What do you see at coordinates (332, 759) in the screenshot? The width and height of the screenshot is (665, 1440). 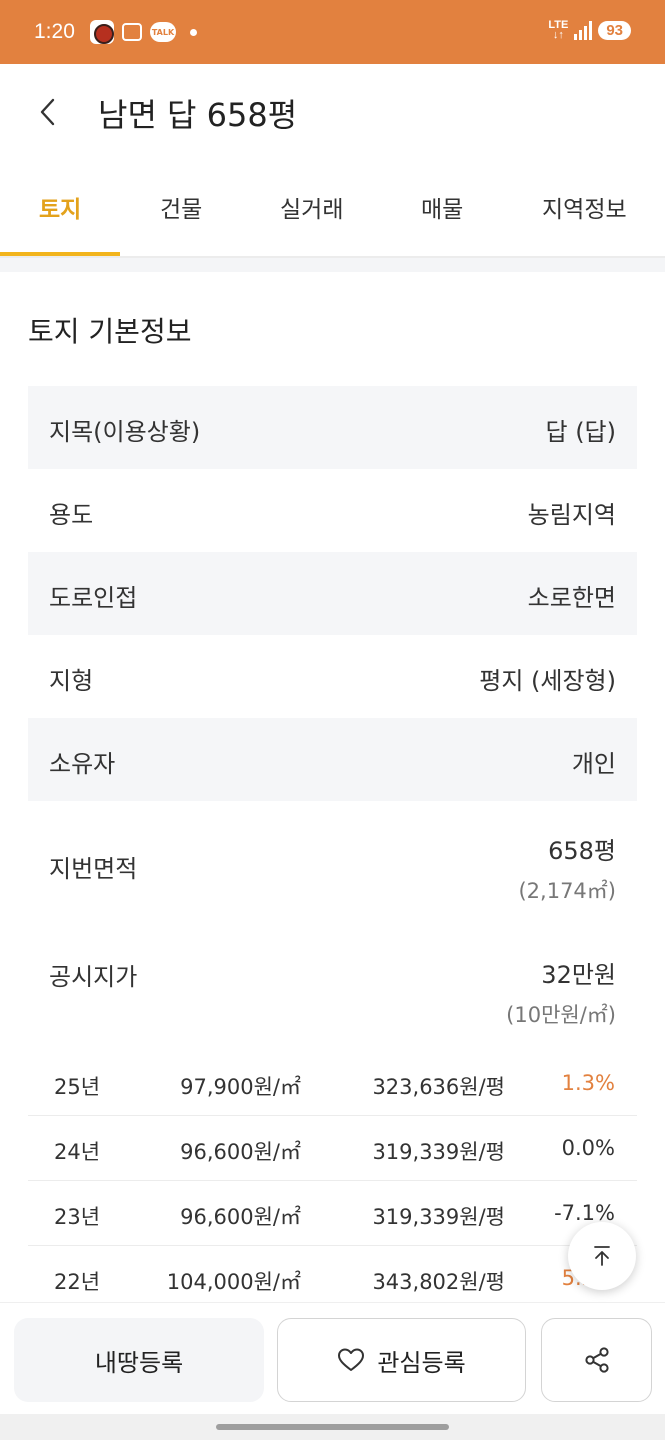 I see `info-row-owner: 소유자 개인` at bounding box center [332, 759].